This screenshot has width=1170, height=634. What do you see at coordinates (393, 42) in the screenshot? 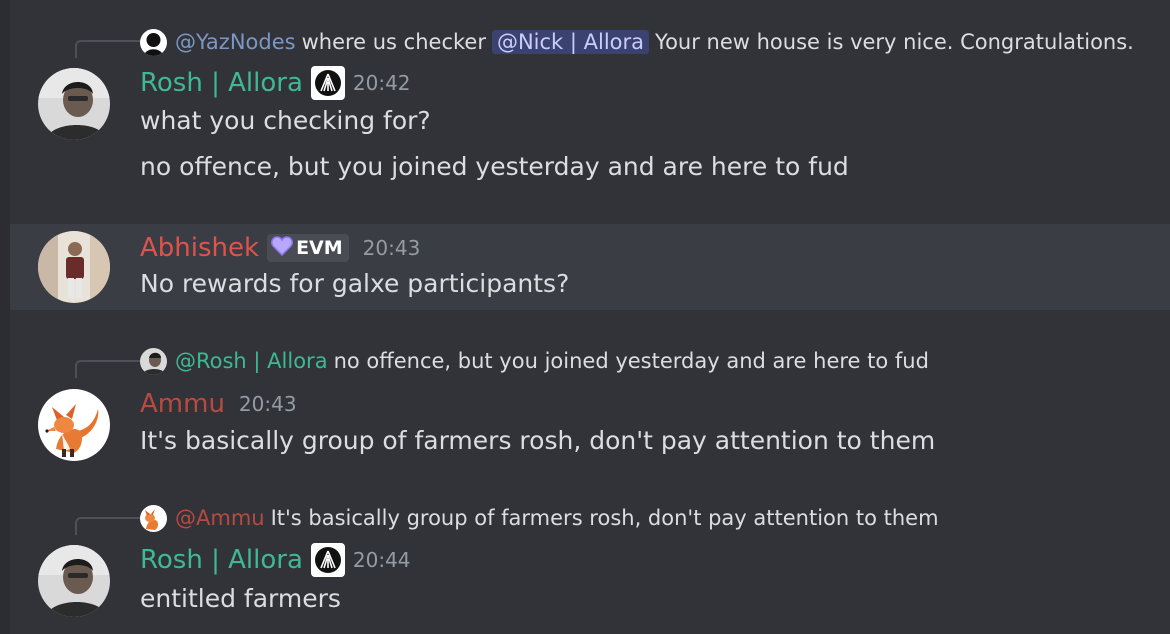
I see `reply-text: where us checker` at bounding box center [393, 42].